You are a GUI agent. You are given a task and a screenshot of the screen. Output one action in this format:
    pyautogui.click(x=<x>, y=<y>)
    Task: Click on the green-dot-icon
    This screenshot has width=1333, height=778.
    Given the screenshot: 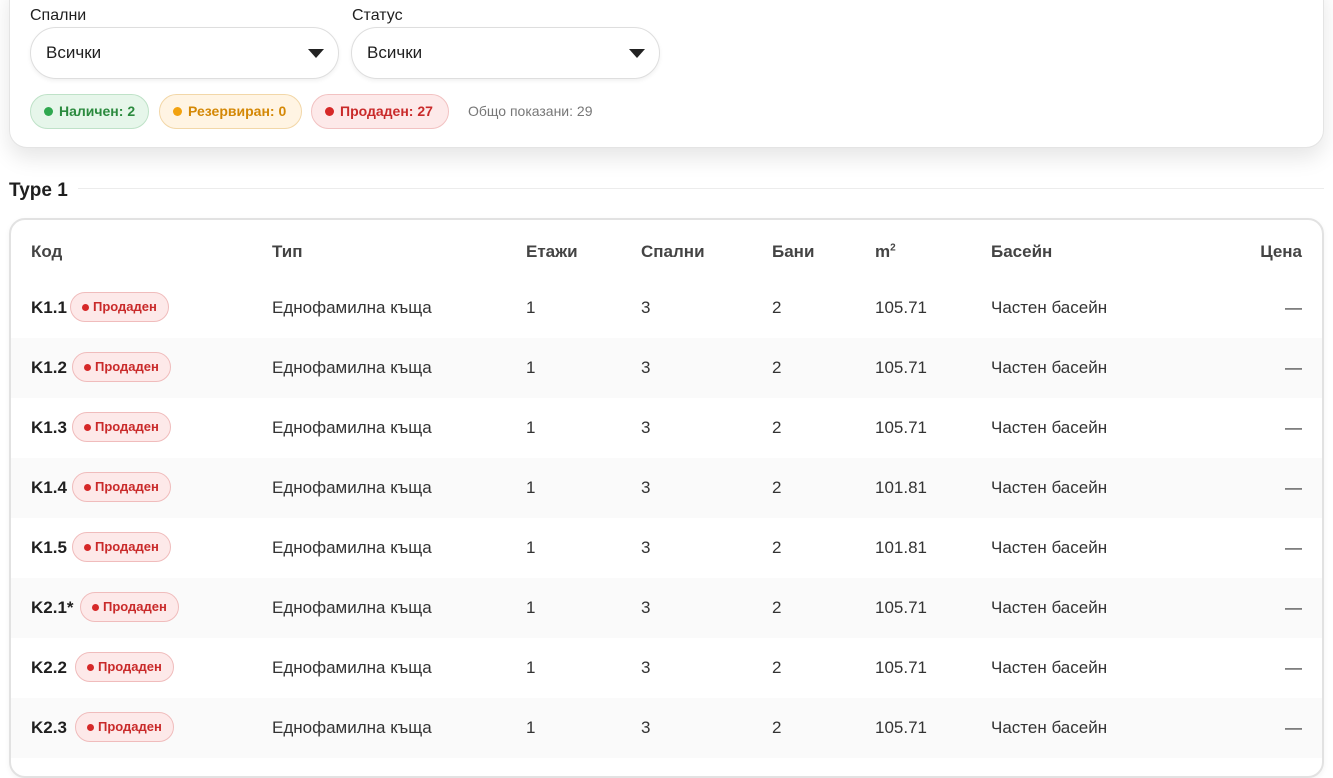 What is the action you would take?
    pyautogui.click(x=48, y=111)
    